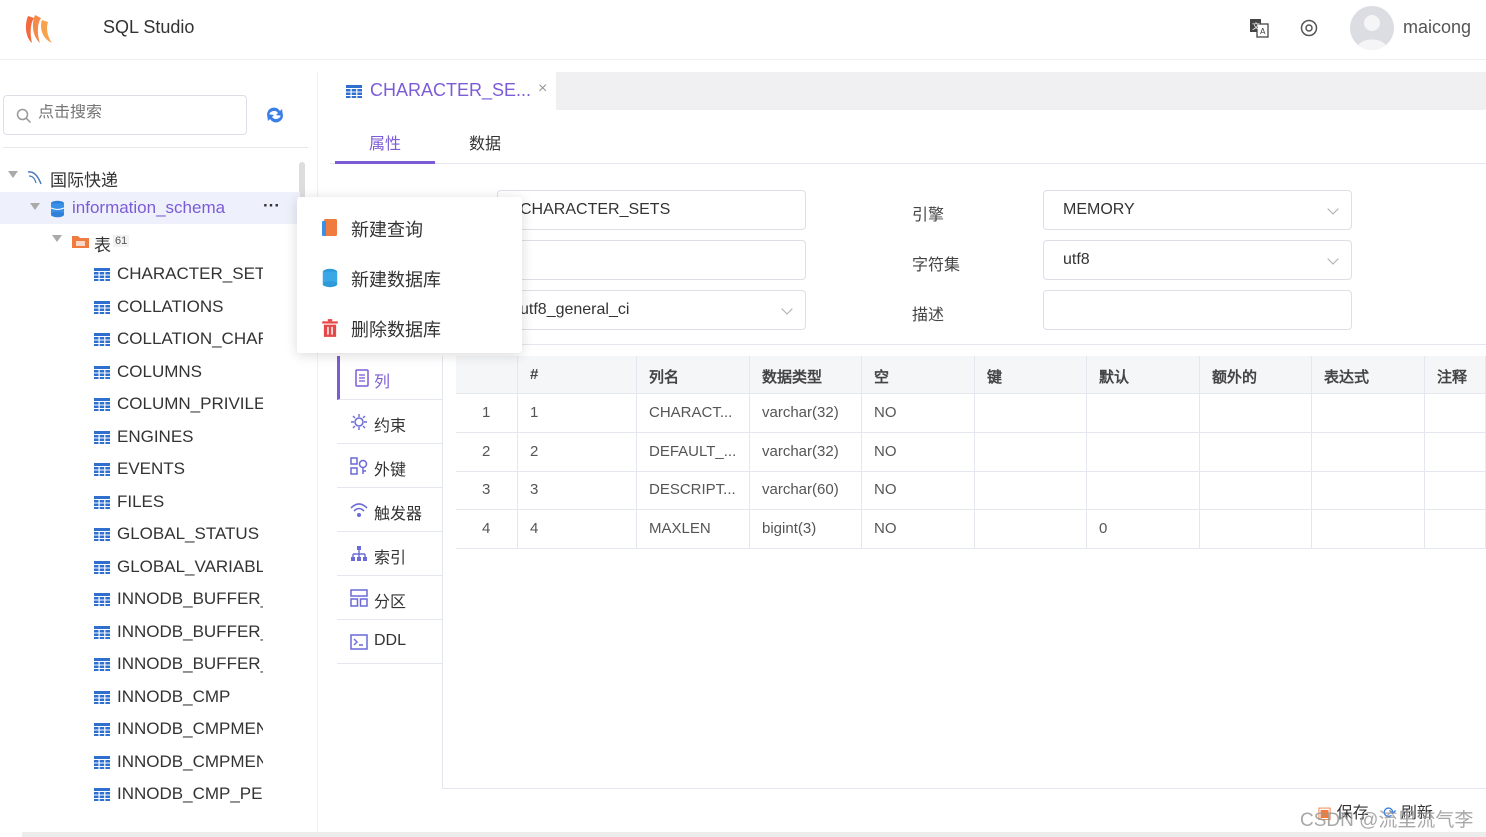  What do you see at coordinates (1455, 375) in the screenshot?
I see `grid-header-cell: 注释` at bounding box center [1455, 375].